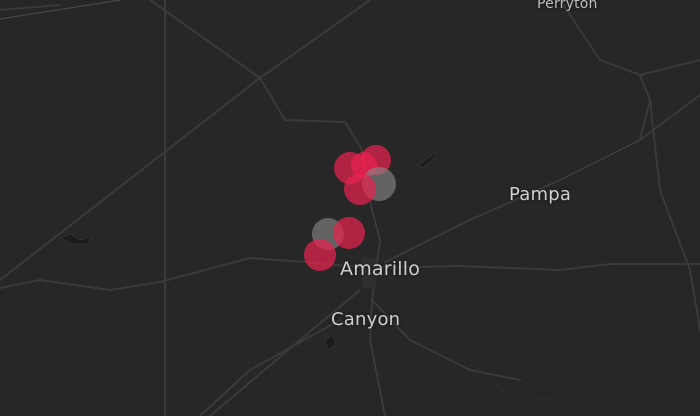 The height and width of the screenshot is (416, 700). I want to click on place-label-pampa: Pampa, so click(540, 194).